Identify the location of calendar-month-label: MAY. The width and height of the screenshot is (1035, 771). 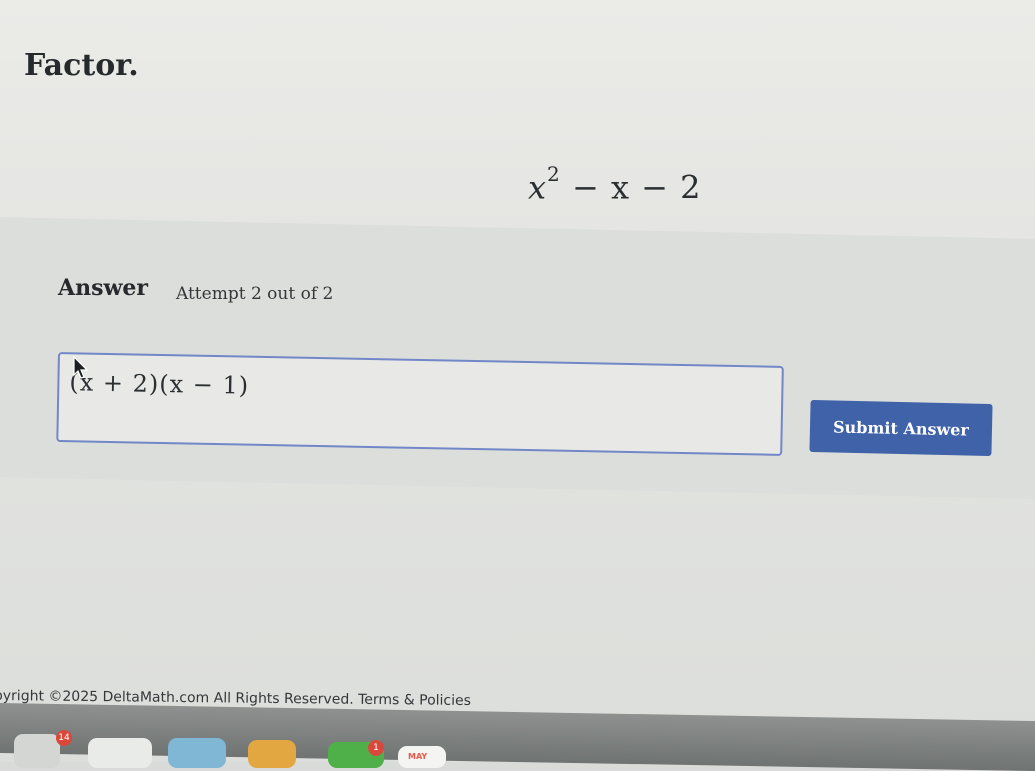
(418, 756).